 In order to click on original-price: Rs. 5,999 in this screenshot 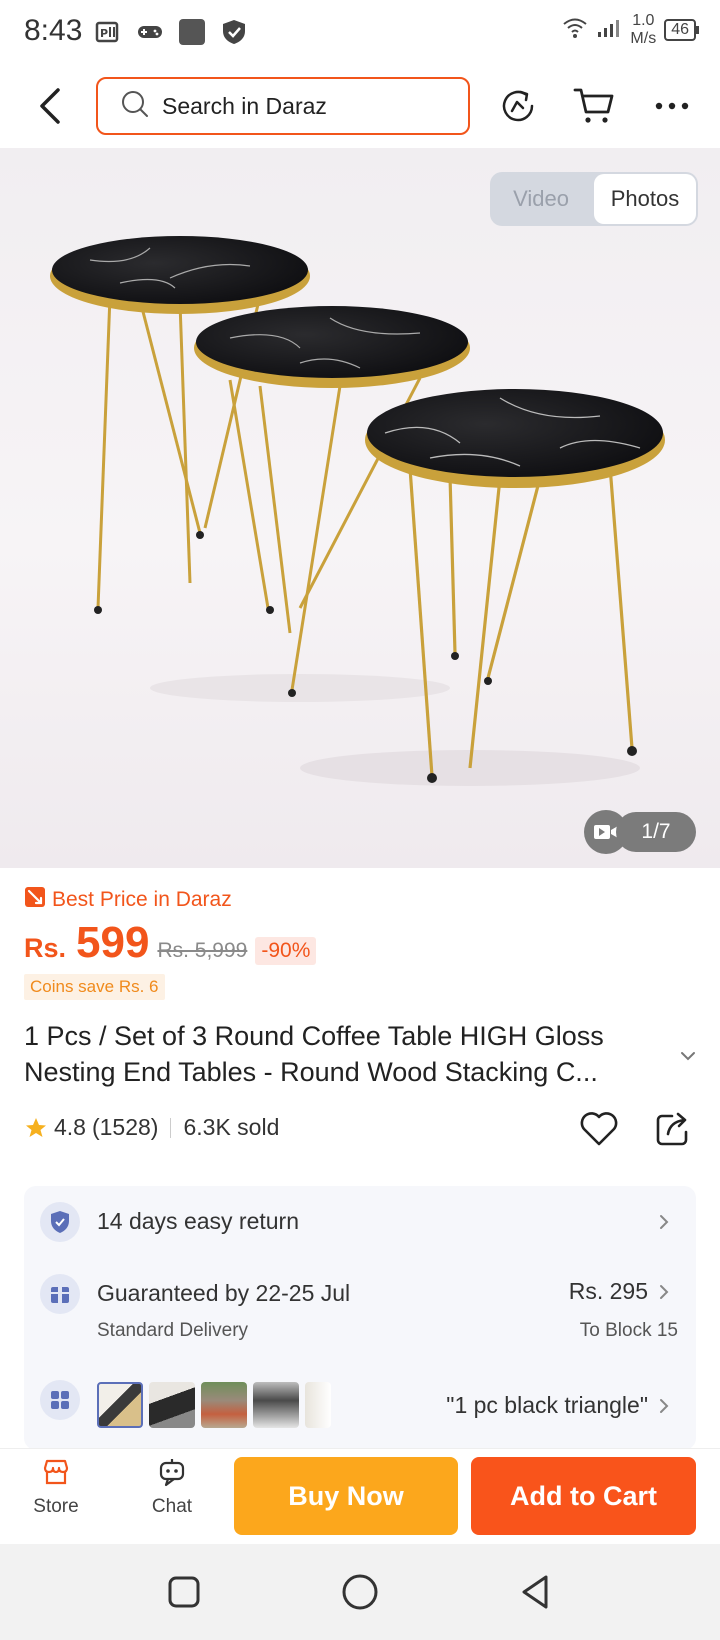, I will do `click(202, 950)`.